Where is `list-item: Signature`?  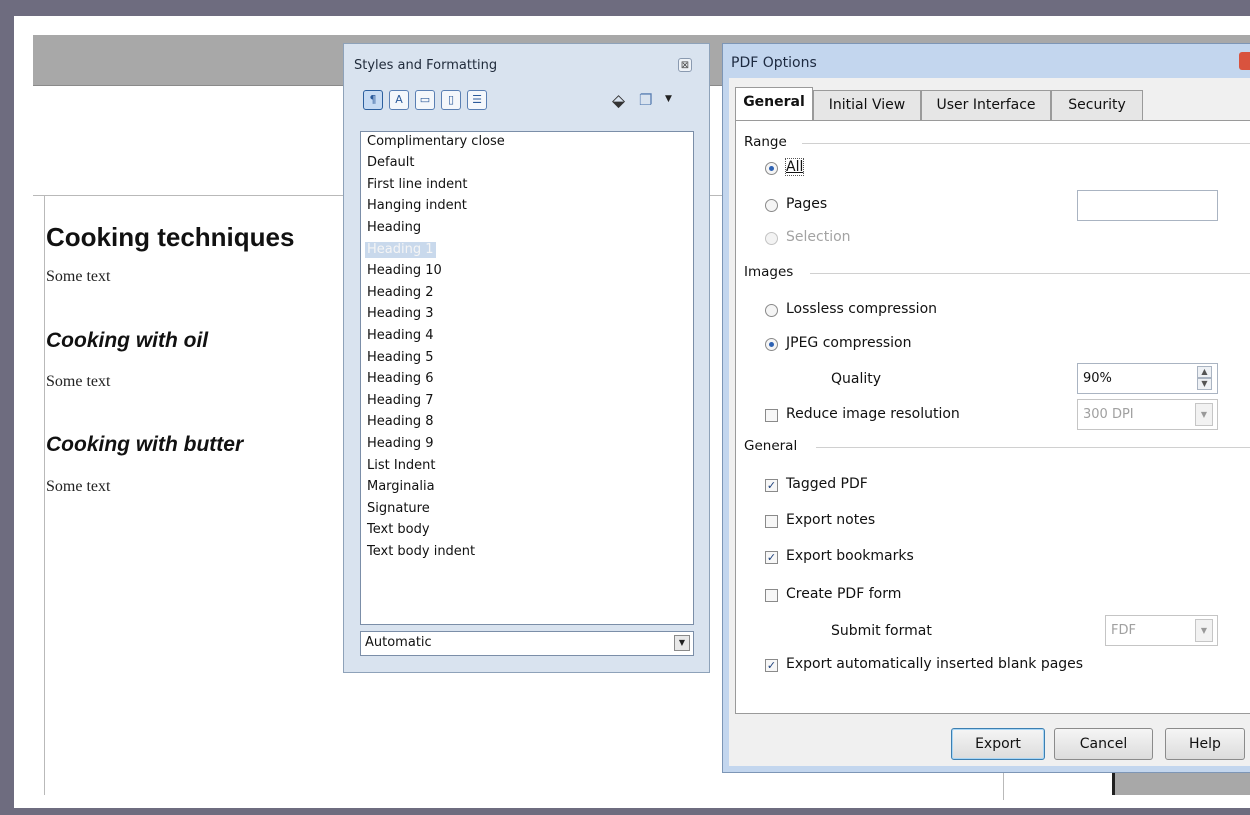 list-item: Signature is located at coordinates (398, 509).